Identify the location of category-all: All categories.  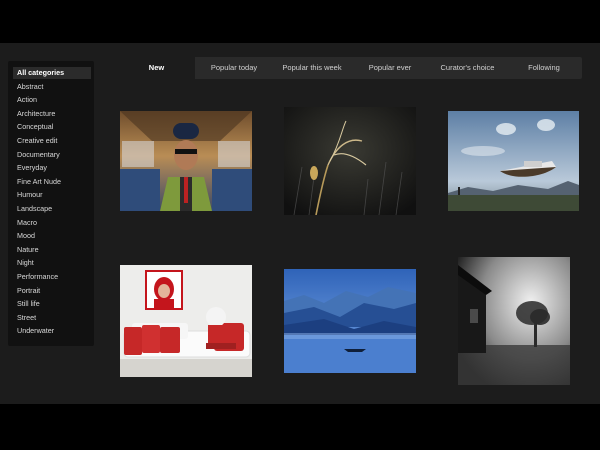
(52, 73).